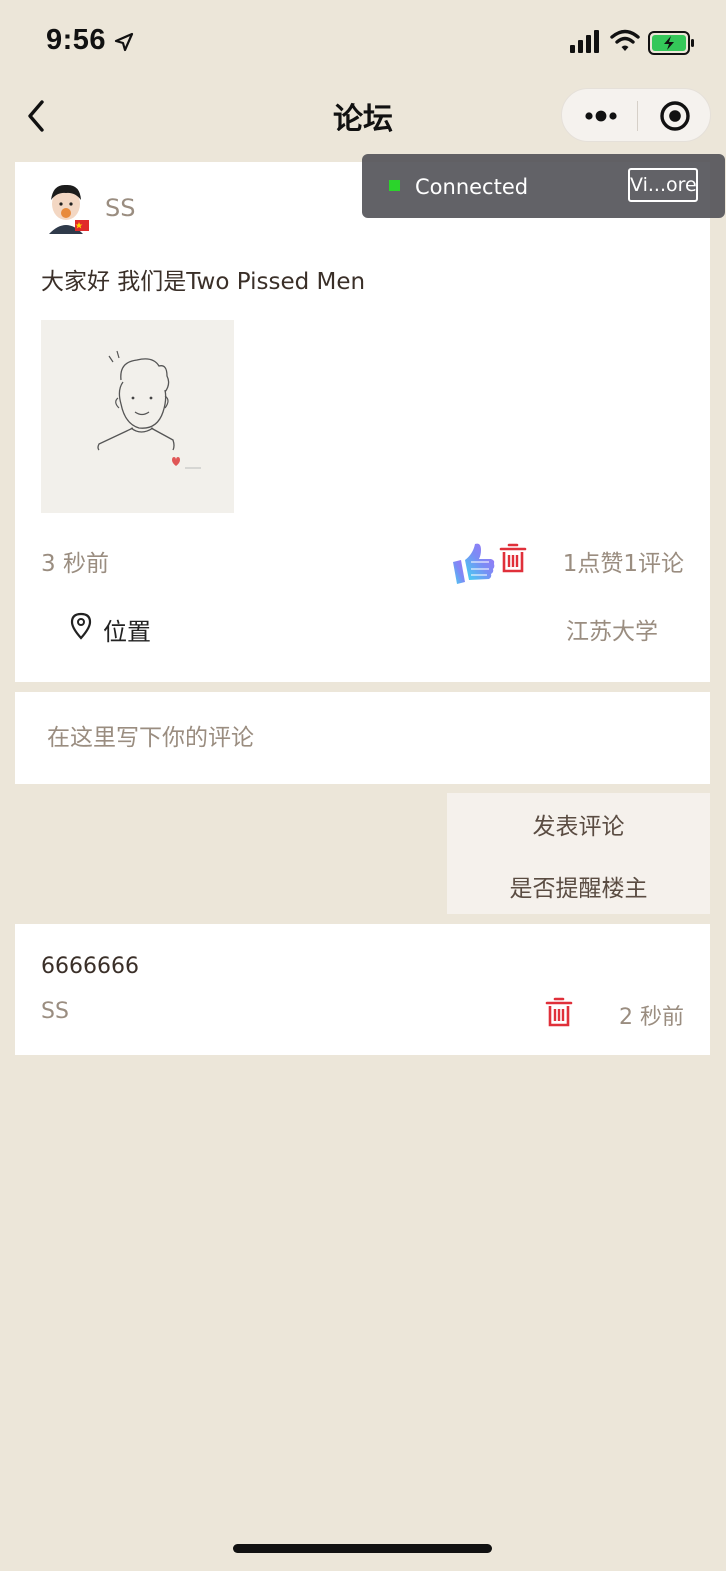 Image resolution: width=726 pixels, height=1571 pixels. Describe the element at coordinates (120, 208) in the screenshot. I see `post-author: SS` at that location.